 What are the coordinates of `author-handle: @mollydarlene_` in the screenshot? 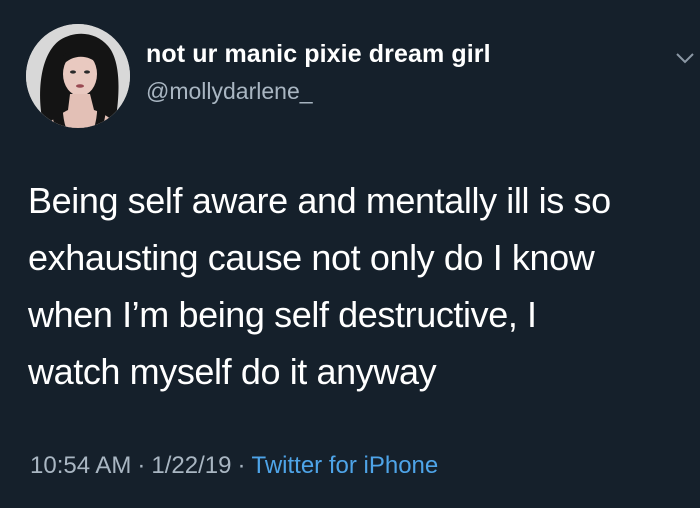 It's located at (229, 91).